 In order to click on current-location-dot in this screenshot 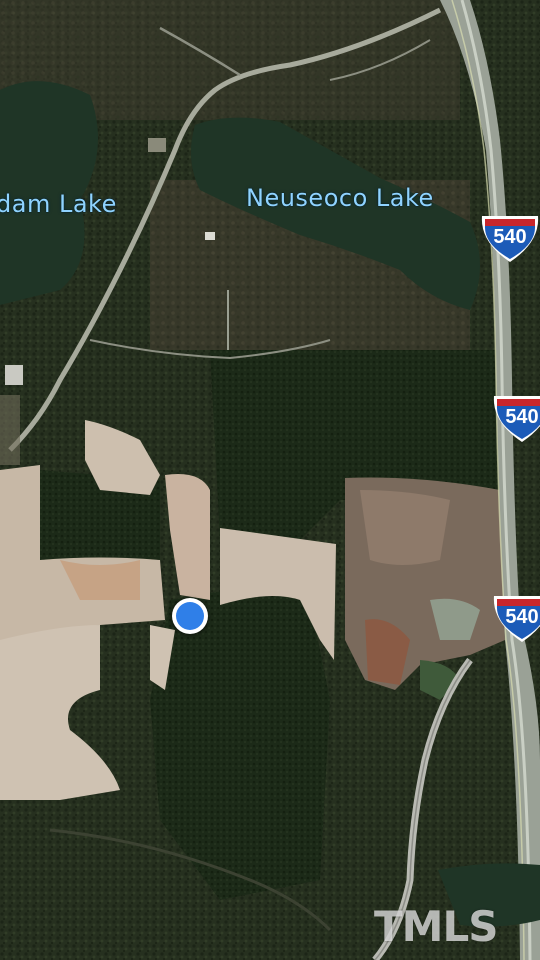, I will do `click(190, 616)`.